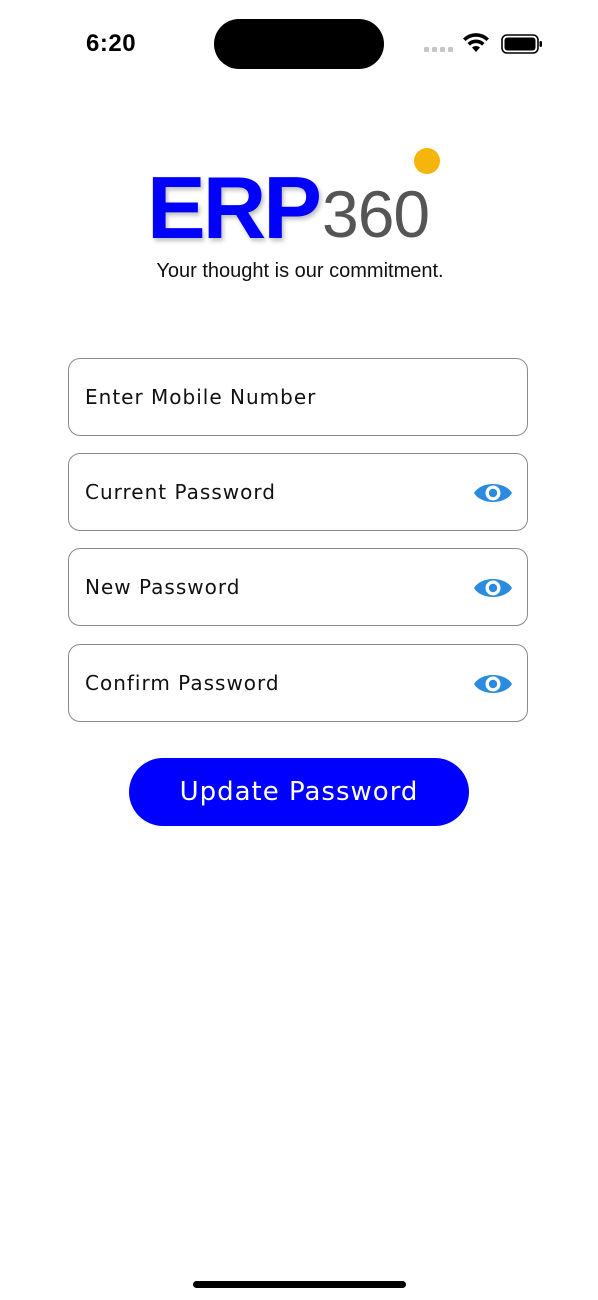 This screenshot has width=598, height=1300. Describe the element at coordinates (427, 161) in the screenshot. I see `logo-dot` at that location.